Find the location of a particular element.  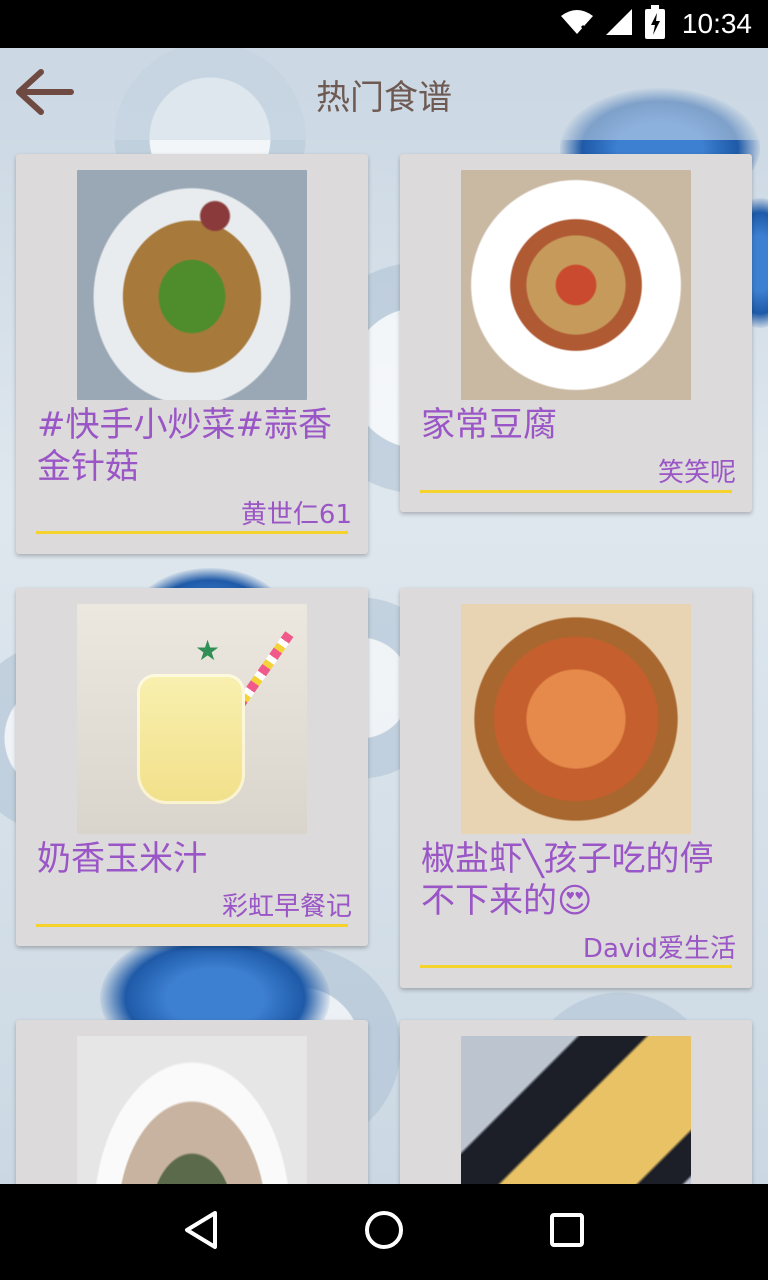

star-icon: ★ is located at coordinates (208, 650).